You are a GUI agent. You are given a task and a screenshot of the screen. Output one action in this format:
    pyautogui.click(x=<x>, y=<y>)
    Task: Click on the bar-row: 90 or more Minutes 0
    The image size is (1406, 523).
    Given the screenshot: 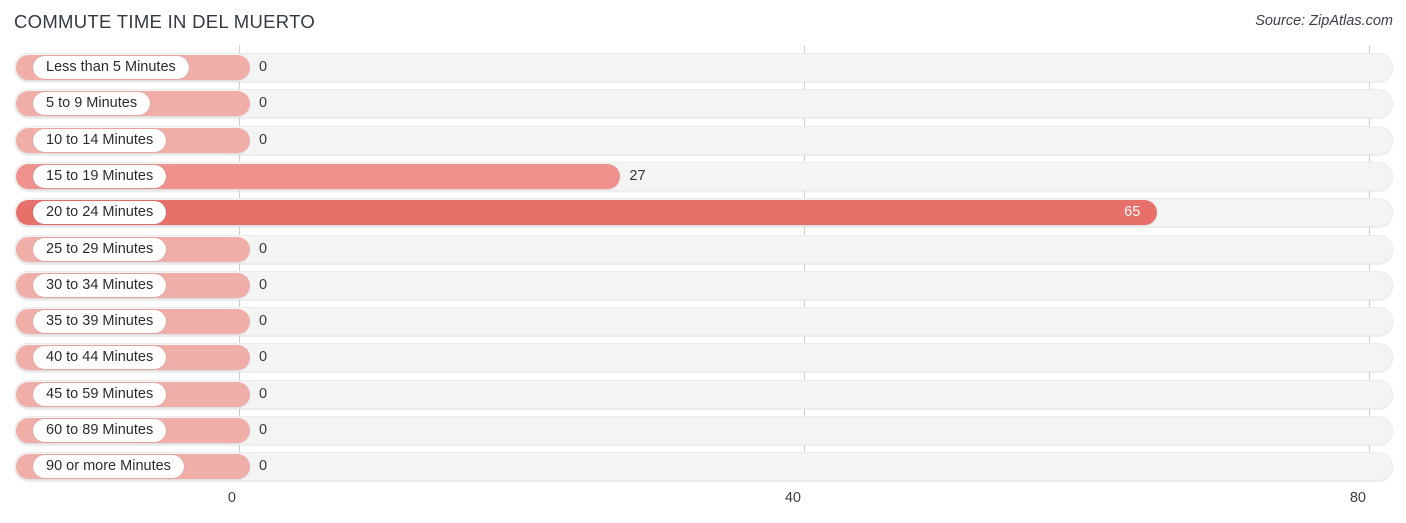 What is the action you would take?
    pyautogui.click(x=703, y=467)
    